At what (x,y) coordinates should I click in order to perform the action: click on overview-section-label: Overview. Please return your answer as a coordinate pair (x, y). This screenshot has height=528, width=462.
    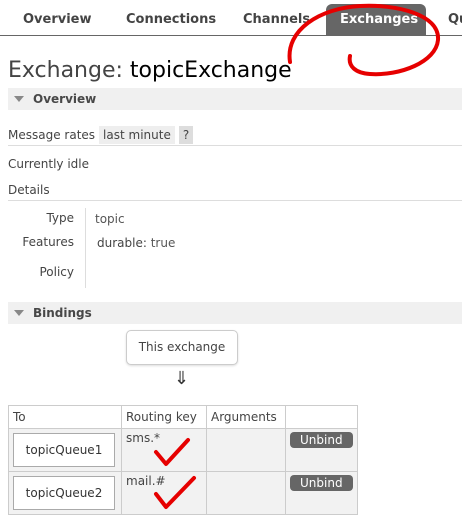
    Looking at the image, I should click on (65, 99).